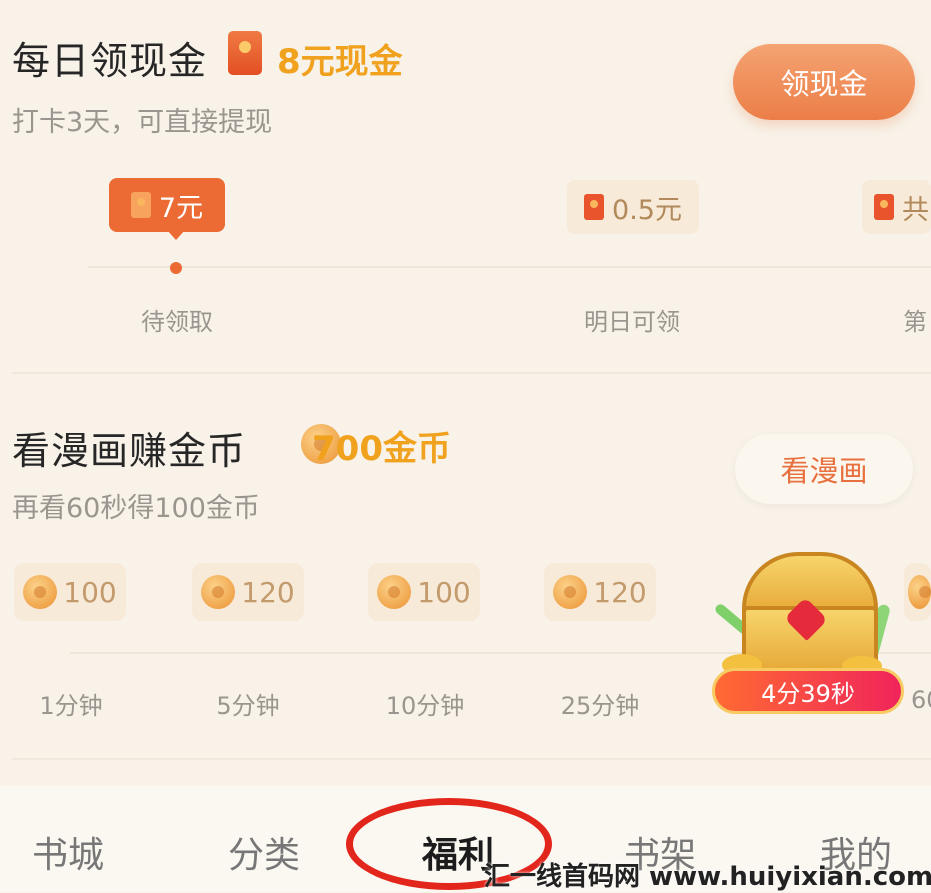  I want to click on cash-section-subtitle: 打卡3天，可直接提现, so click(142, 122).